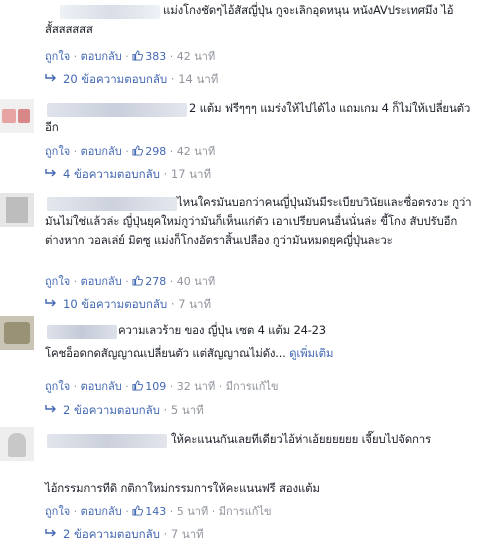 This screenshot has height=545, width=481. What do you see at coordinates (311, 353) in the screenshot?
I see `see-more-link: ดูเพิ่มเติม` at bounding box center [311, 353].